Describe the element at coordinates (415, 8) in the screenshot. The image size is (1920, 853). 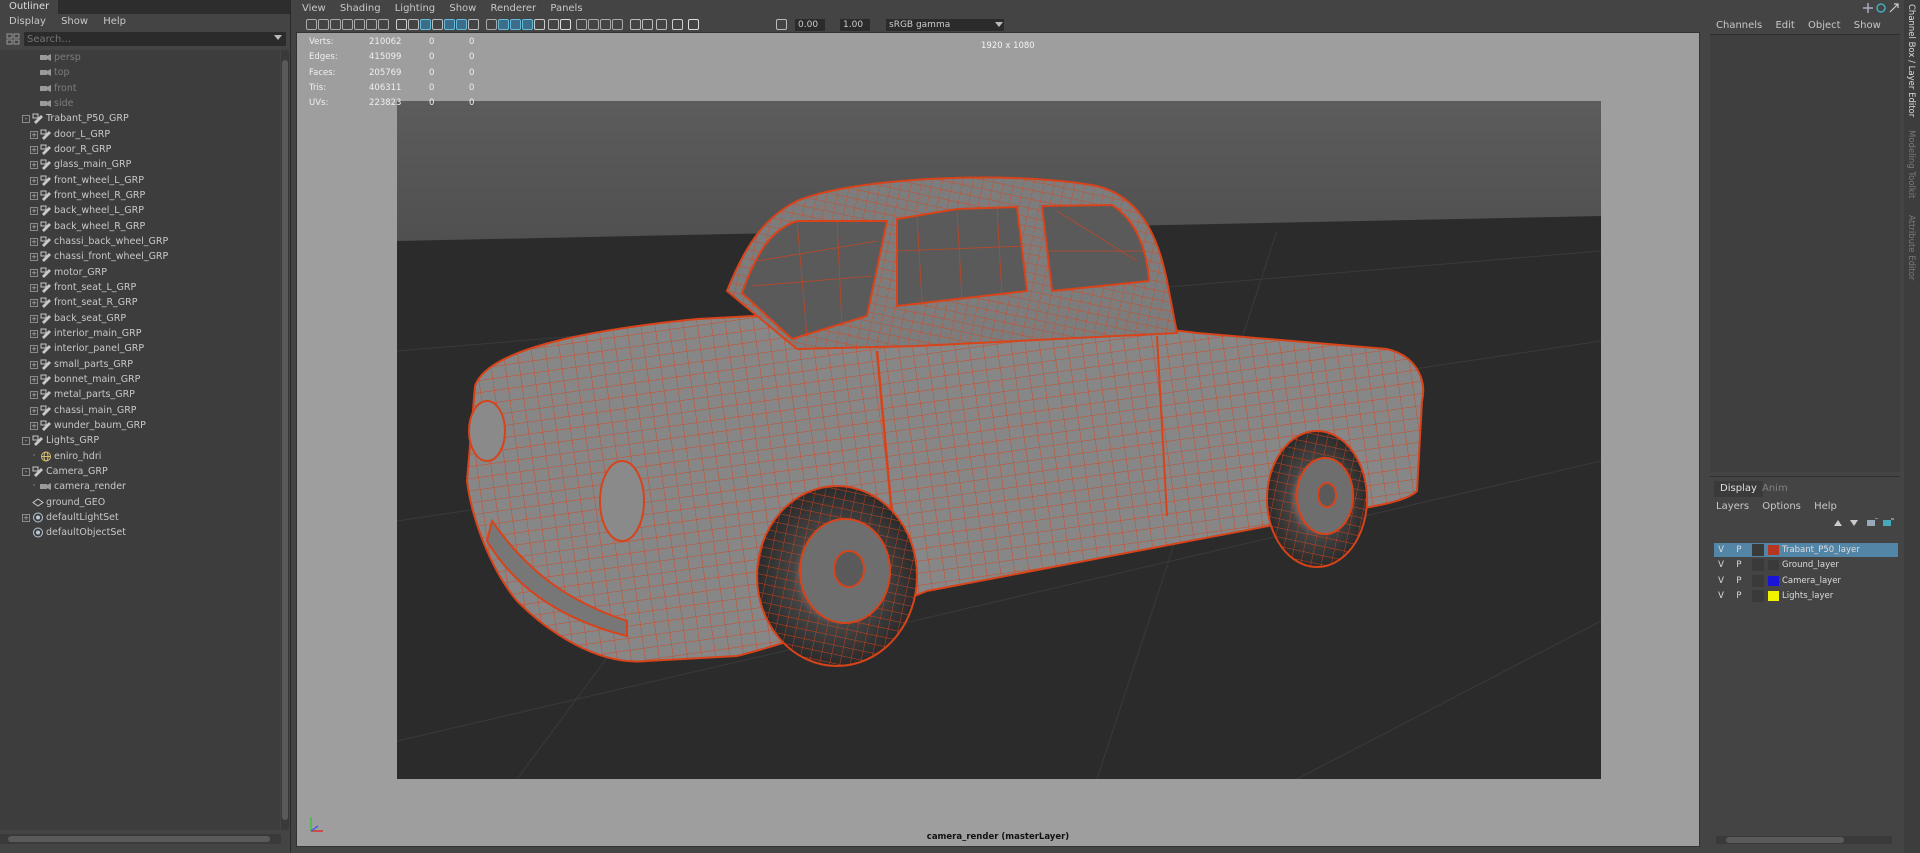
I see `menu-lighting: Lighting` at that location.